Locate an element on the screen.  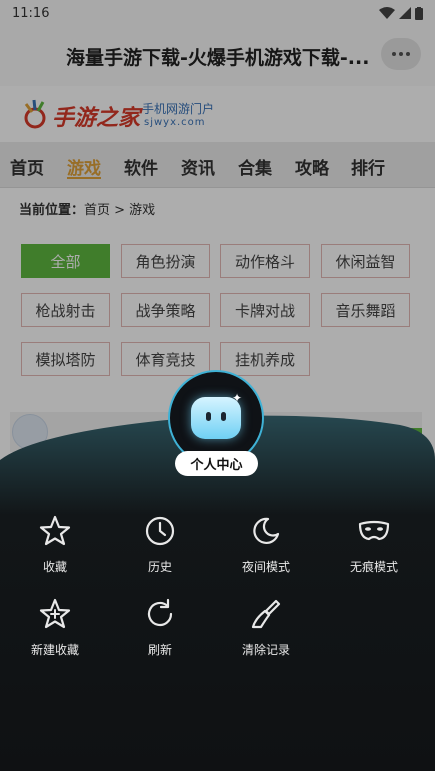
clock-icon is located at coordinates (160, 531).